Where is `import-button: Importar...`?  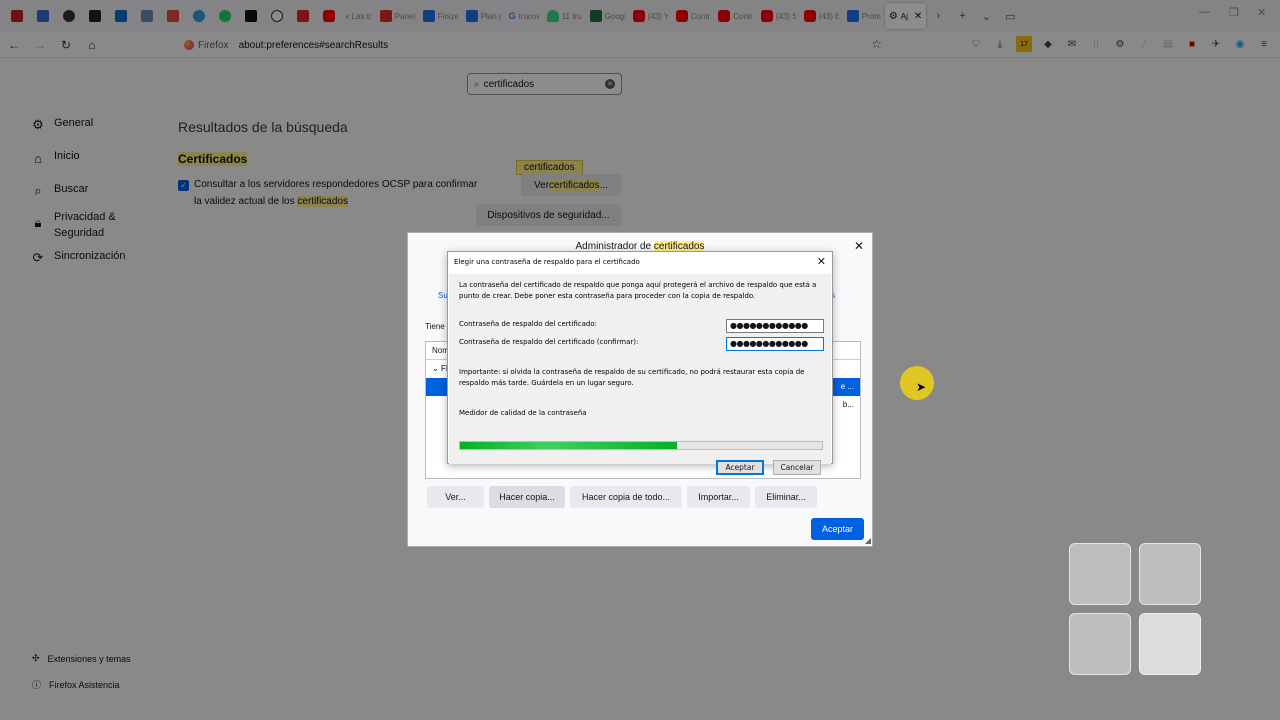 import-button: Importar... is located at coordinates (718, 497).